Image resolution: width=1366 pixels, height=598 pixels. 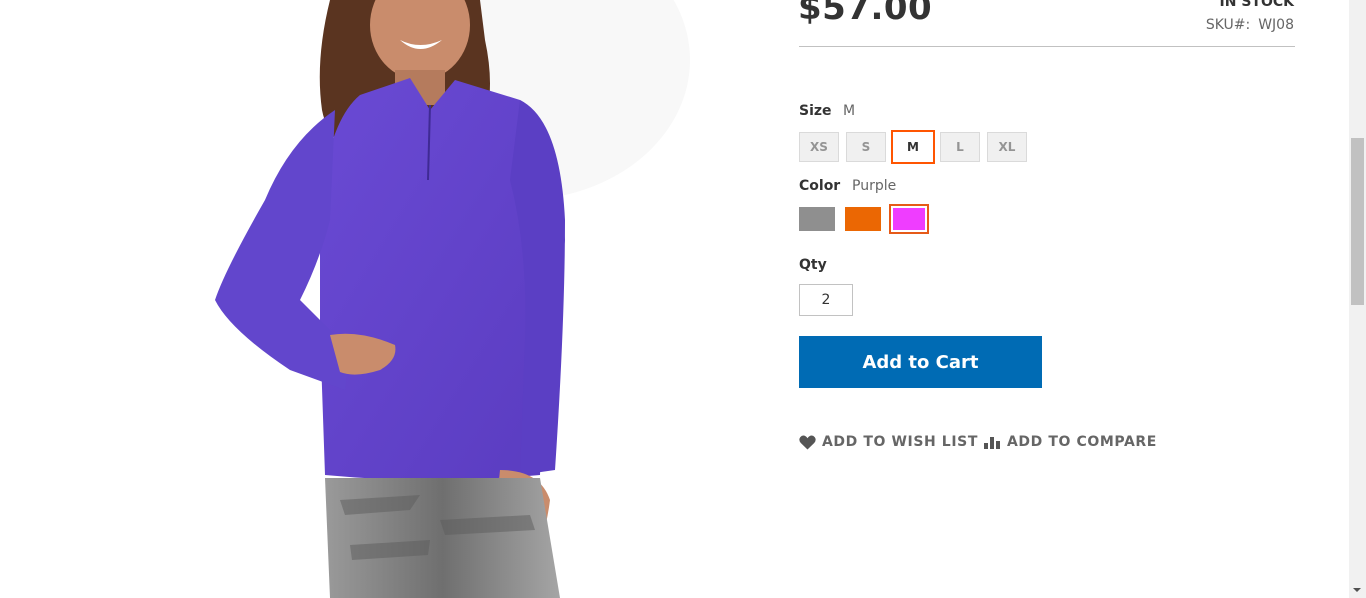 What do you see at coordinates (1276, 25) in the screenshot?
I see `sku-value: WJ08` at bounding box center [1276, 25].